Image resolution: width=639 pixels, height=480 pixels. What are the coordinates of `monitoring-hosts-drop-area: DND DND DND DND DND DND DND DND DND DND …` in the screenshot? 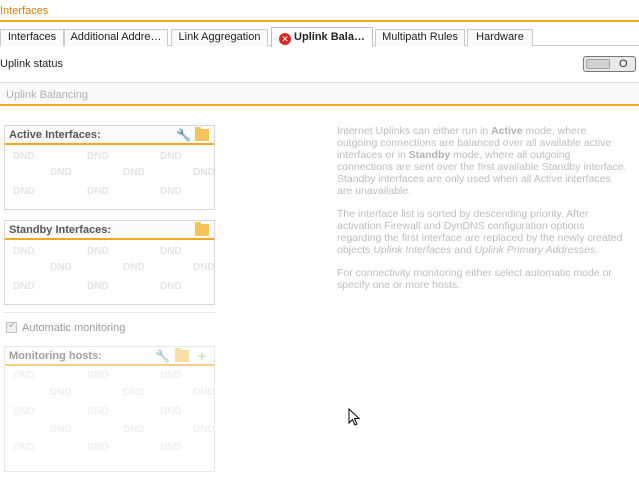 It's located at (110, 418).